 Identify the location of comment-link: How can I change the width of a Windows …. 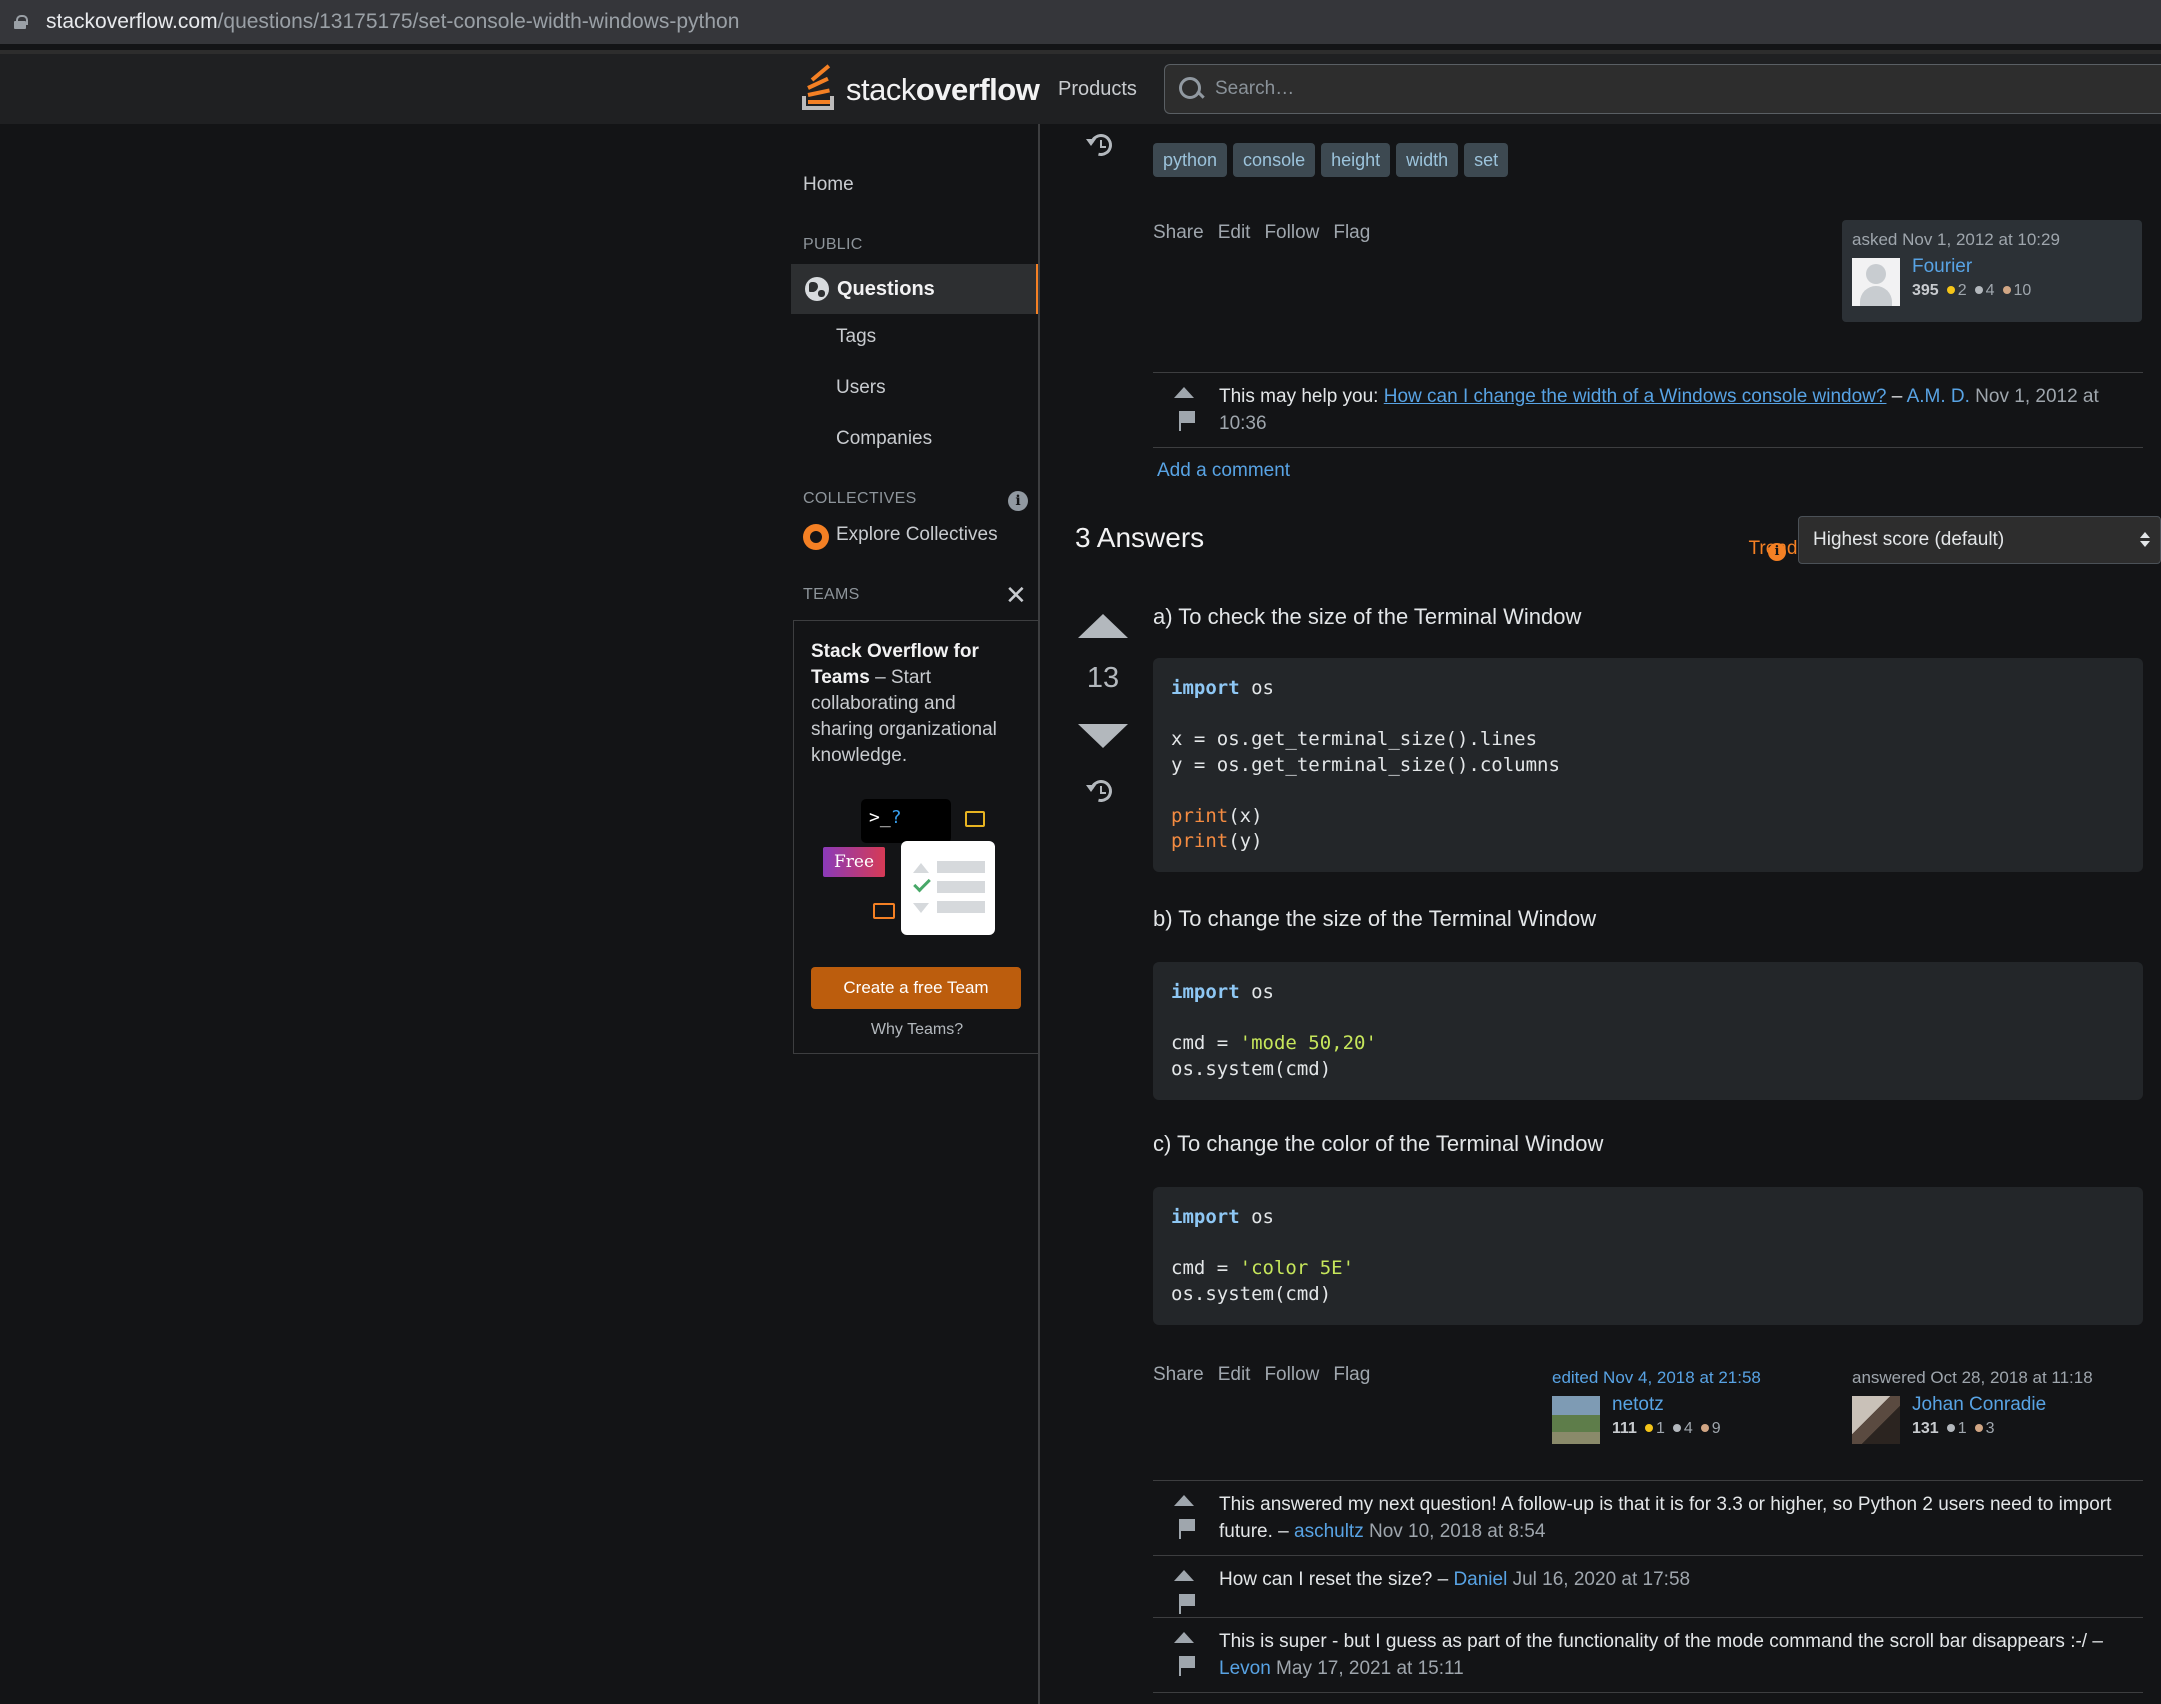
(1635, 396).